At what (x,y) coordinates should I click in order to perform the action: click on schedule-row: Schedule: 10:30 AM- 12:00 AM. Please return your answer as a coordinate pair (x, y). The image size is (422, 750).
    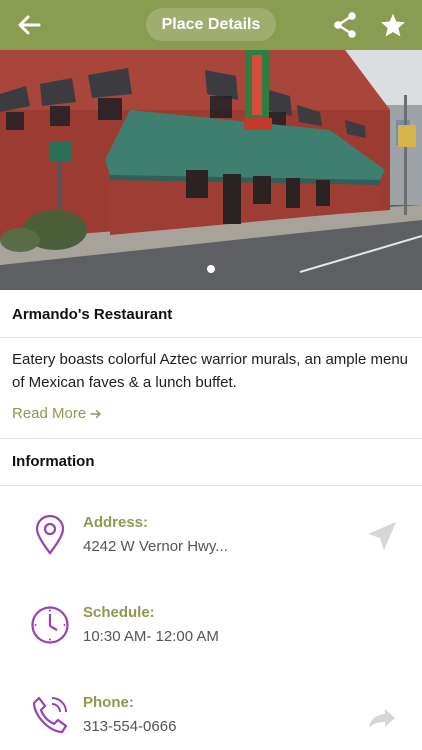
    Looking at the image, I should click on (211, 639).